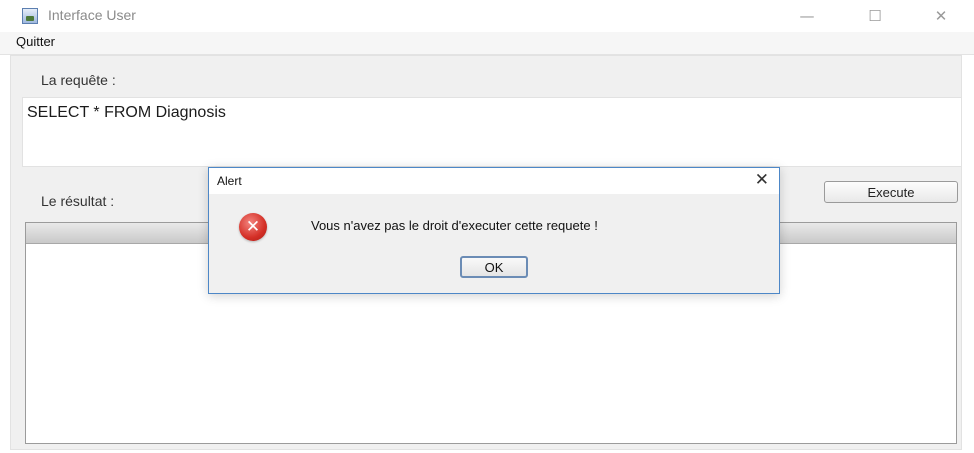 This screenshot has height=453, width=974. Describe the element at coordinates (875, 16) in the screenshot. I see `maximize-button: ☐` at that location.